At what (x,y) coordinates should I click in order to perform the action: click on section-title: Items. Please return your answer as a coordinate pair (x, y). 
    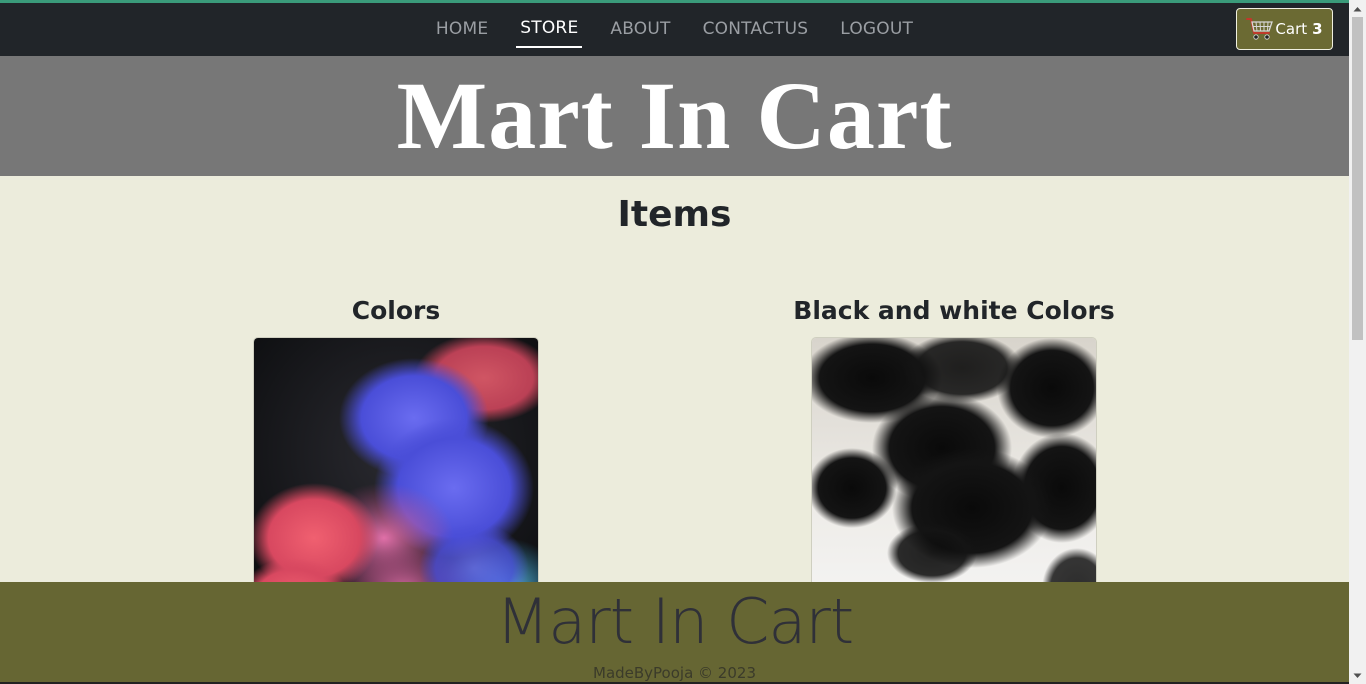
    Looking at the image, I should click on (674, 214).